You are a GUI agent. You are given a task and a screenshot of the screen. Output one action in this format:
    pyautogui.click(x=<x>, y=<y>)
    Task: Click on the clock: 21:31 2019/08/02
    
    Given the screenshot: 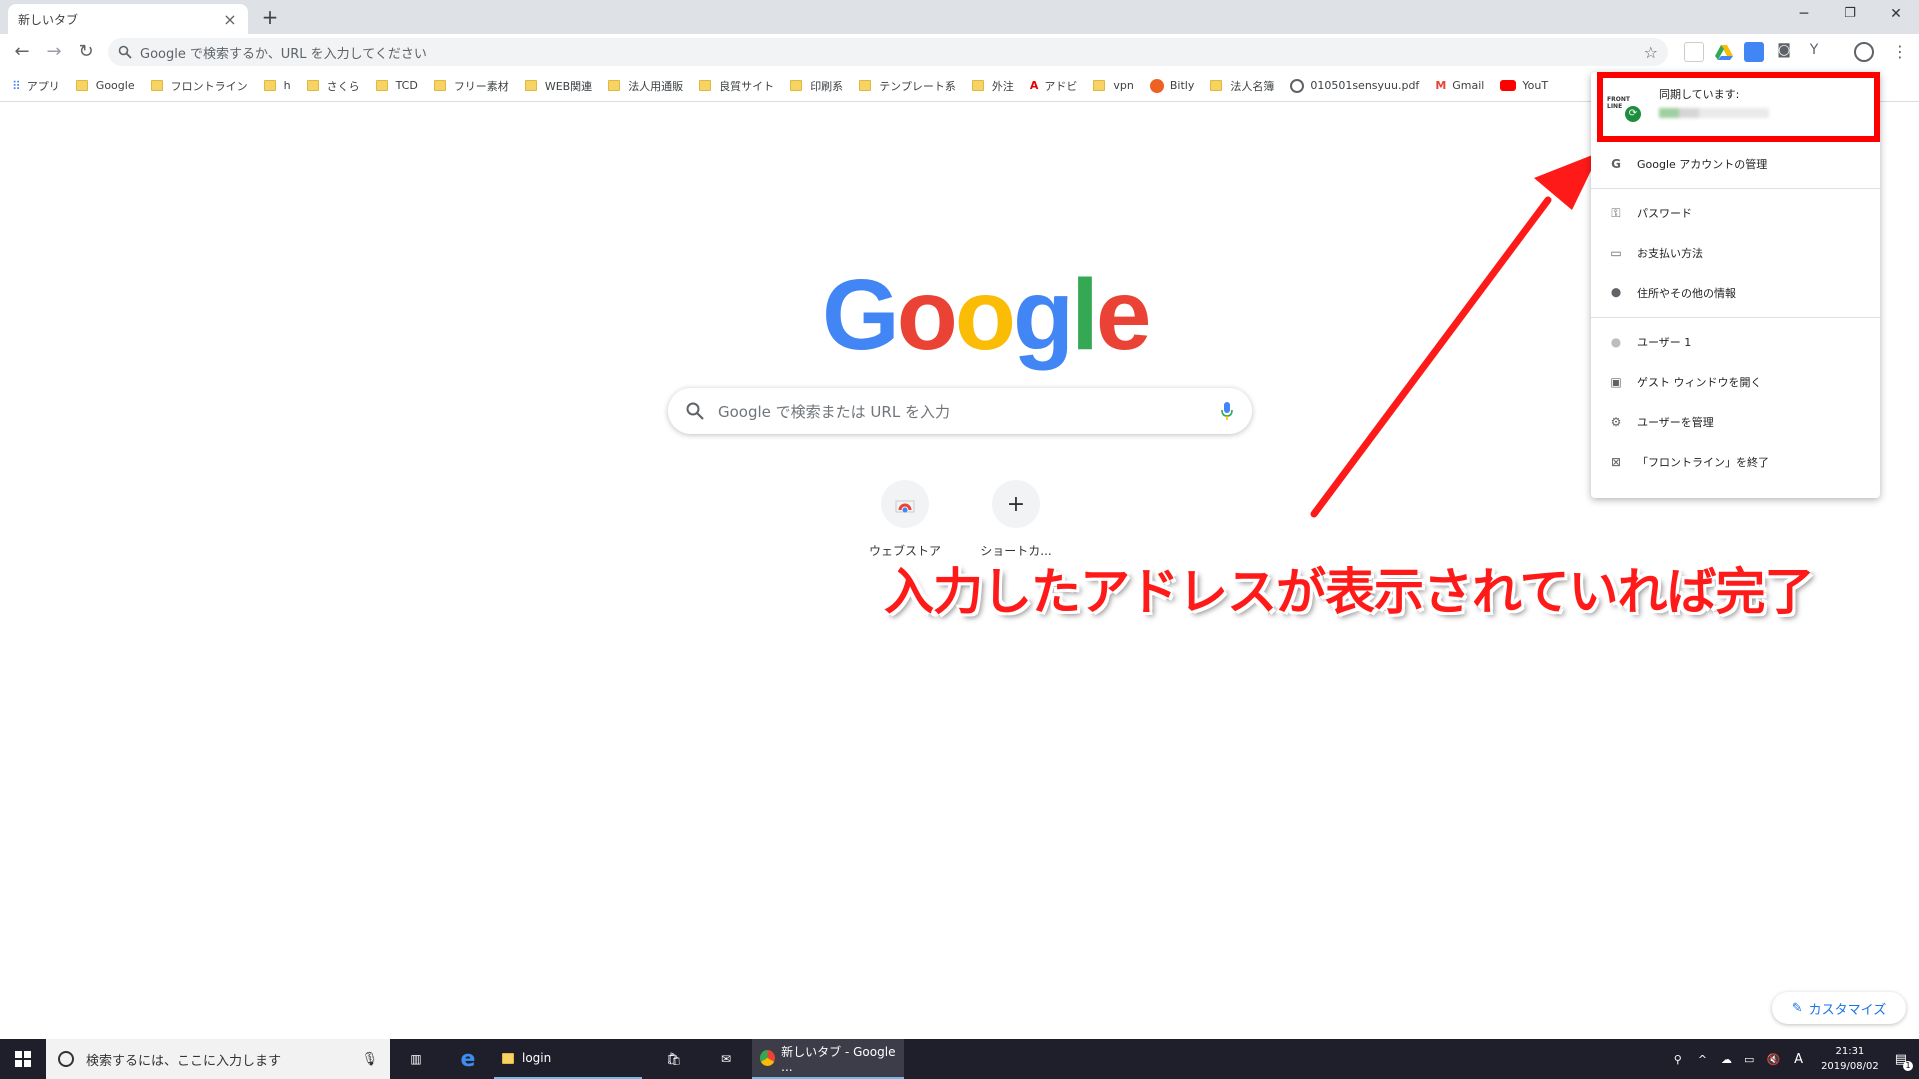 What is the action you would take?
    pyautogui.click(x=1850, y=1059)
    